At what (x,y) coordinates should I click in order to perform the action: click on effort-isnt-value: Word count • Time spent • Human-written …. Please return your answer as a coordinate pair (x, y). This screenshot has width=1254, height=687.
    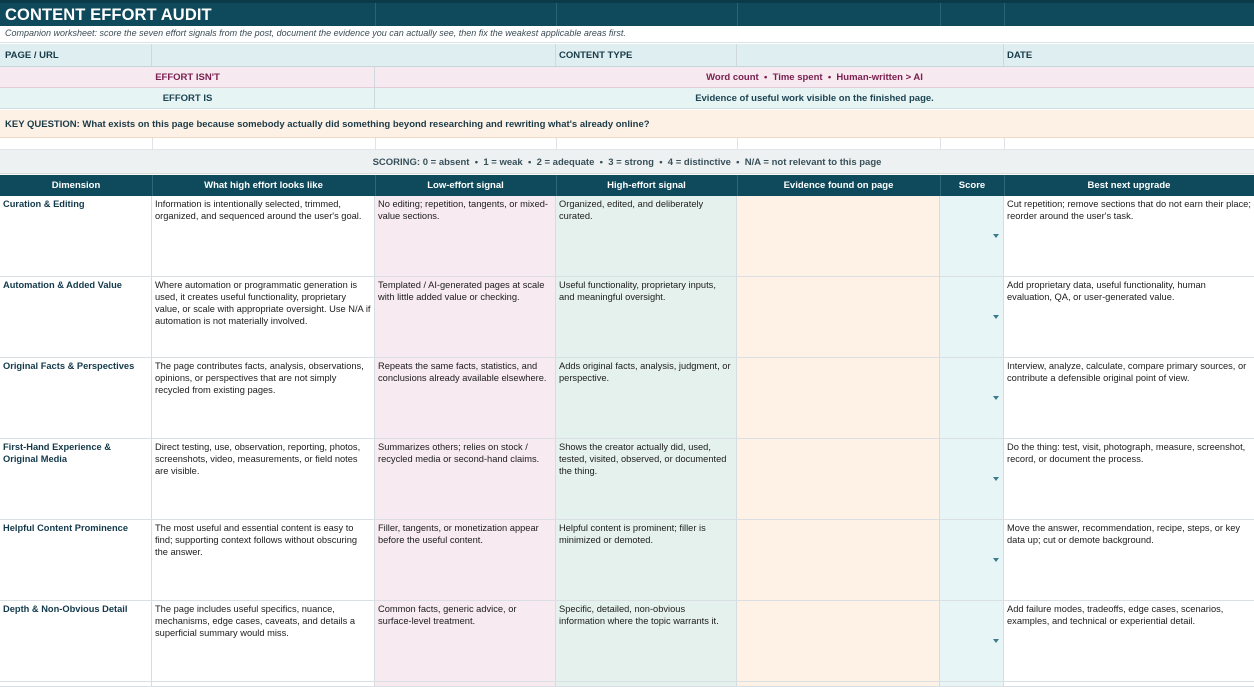
    Looking at the image, I should click on (814, 77).